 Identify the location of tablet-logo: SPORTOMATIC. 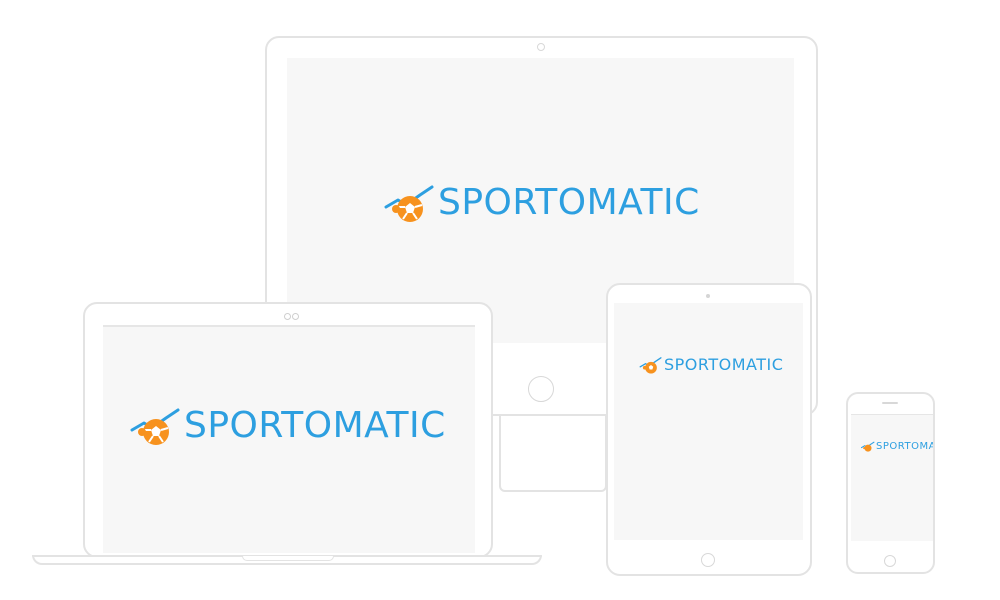
(711, 364).